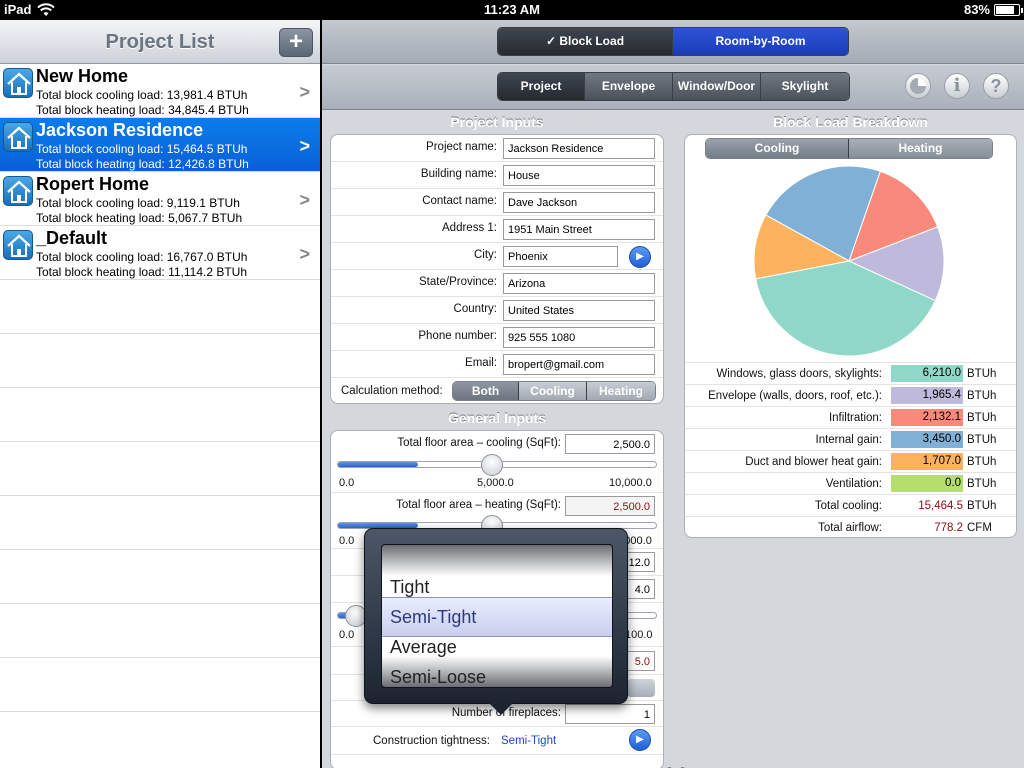  I want to click on breakdown-row: Duct and blower heat gain: 1,707.0 BTUh, so click(850, 461).